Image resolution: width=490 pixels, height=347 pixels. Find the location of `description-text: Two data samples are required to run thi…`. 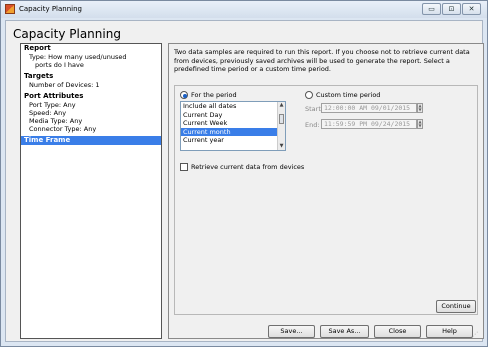

description-text: Two data samples are required to run thi… is located at coordinates (322, 60).